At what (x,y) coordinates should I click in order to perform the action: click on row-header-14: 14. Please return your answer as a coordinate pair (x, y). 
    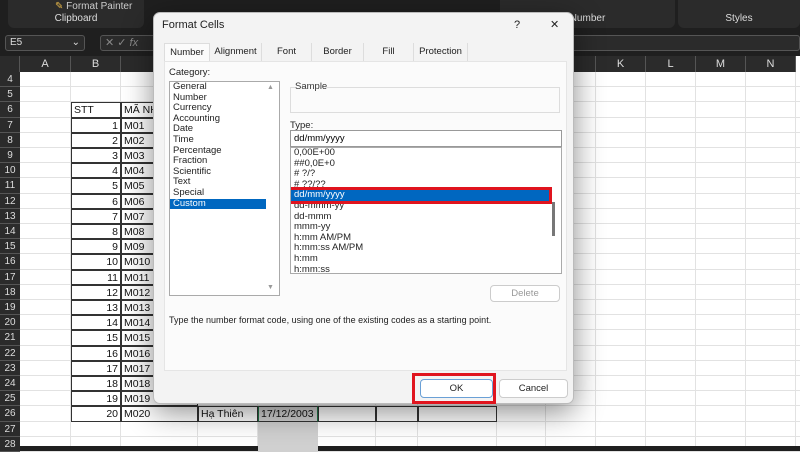
    Looking at the image, I should click on (10, 232).